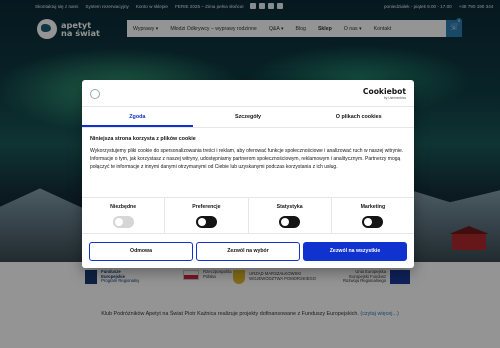 Image resolution: width=500 pixels, height=348 pixels. I want to click on toggle-marketing, so click(373, 222).